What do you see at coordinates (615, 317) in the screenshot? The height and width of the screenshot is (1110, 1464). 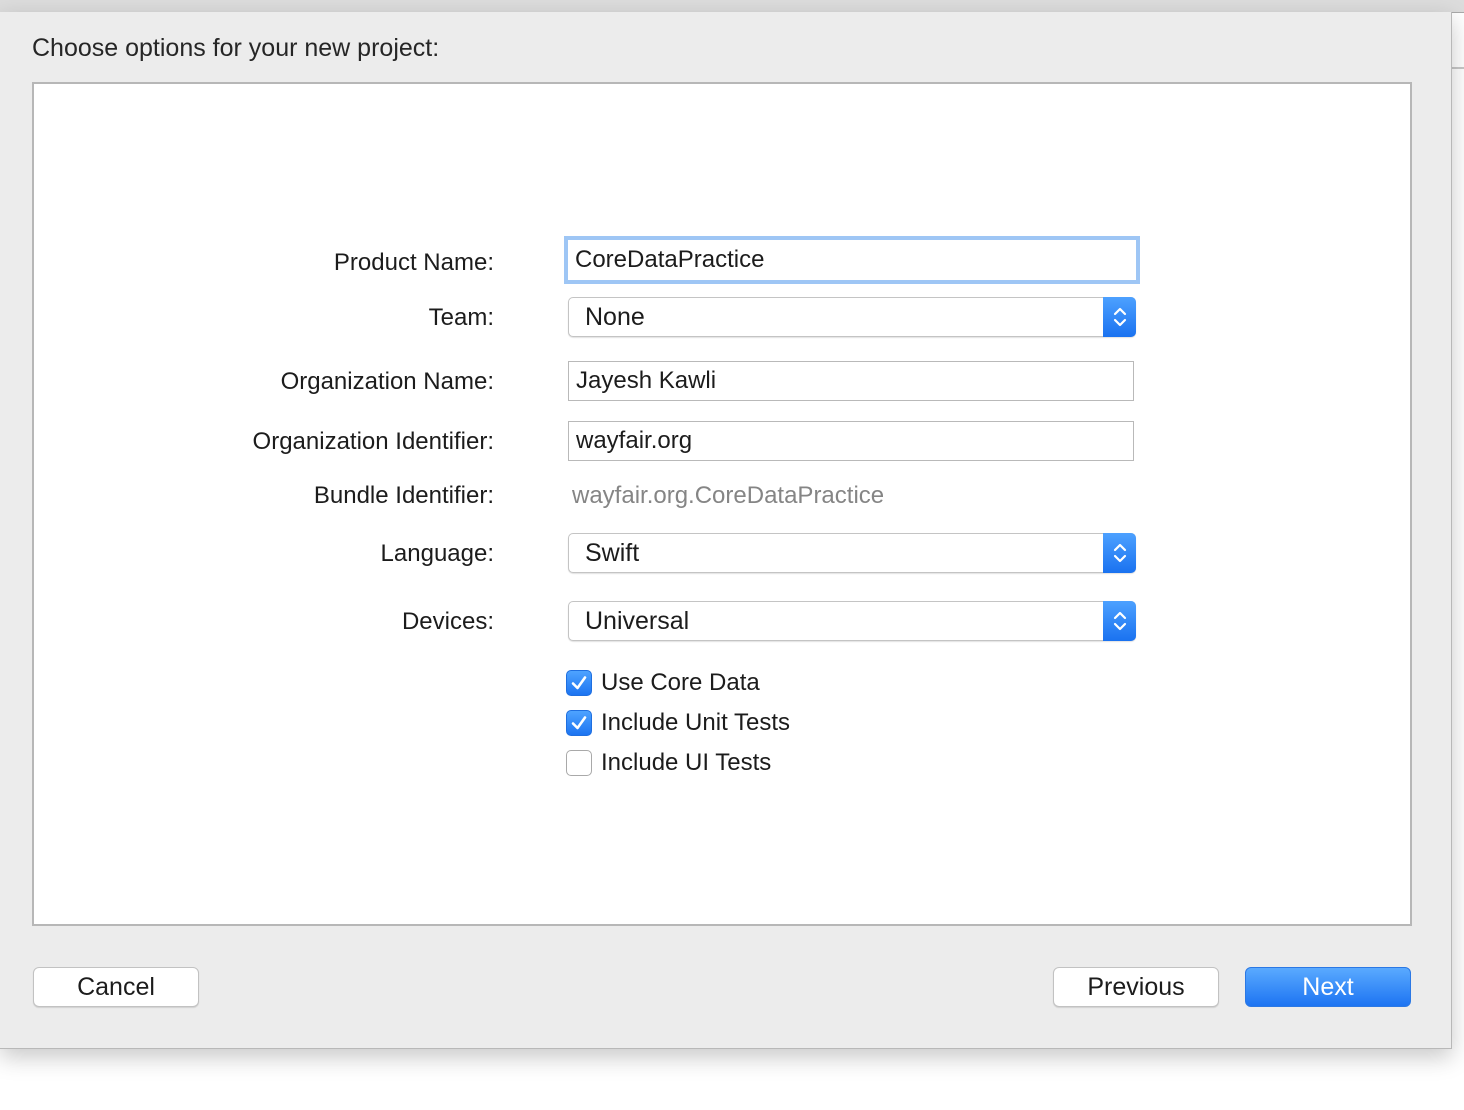 I see `team-popup-value: None` at bounding box center [615, 317].